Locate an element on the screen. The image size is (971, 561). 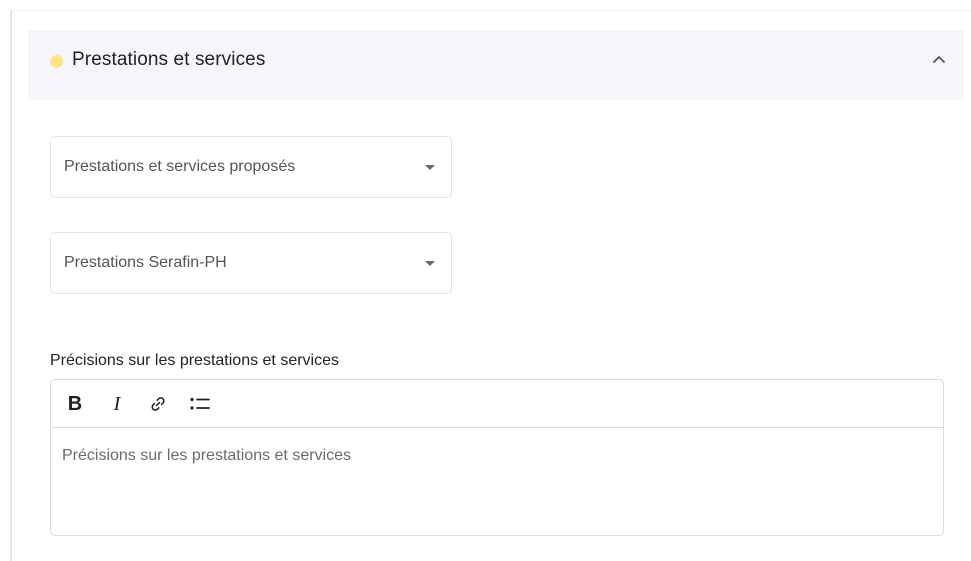
section-title: Prestations et services is located at coordinates (169, 59).